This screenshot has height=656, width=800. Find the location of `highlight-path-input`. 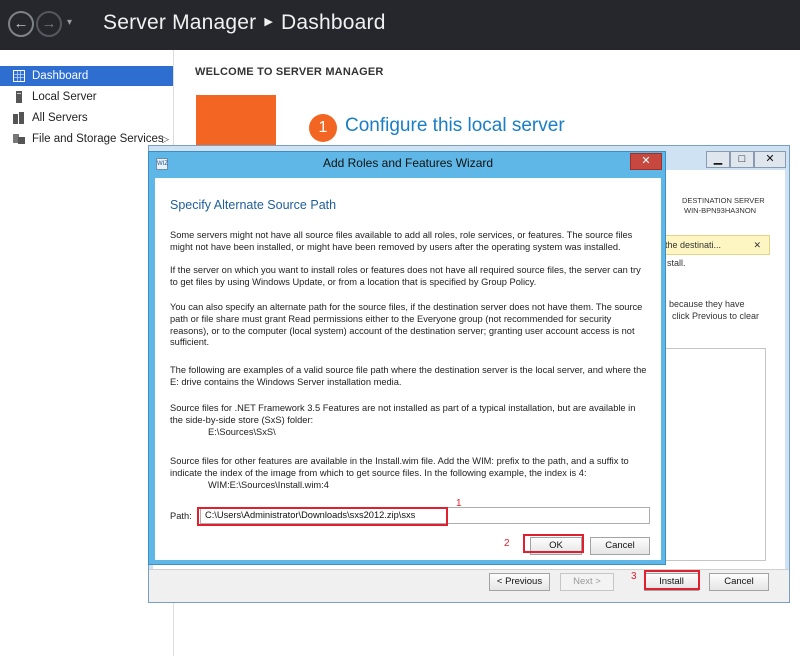

highlight-path-input is located at coordinates (322, 516).